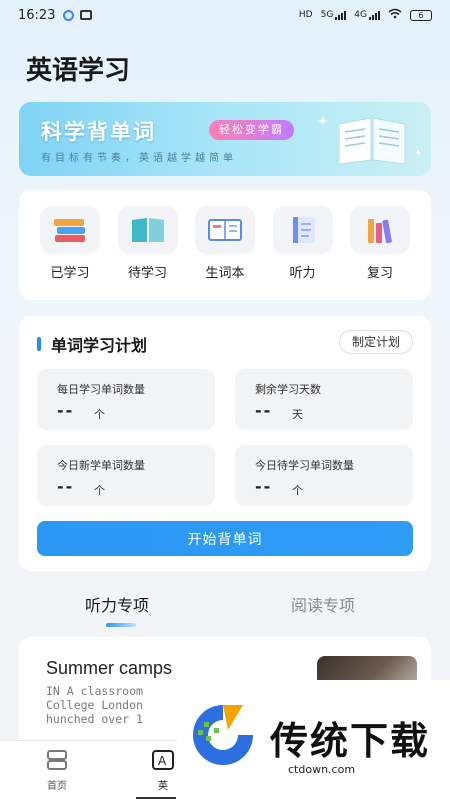 The height and width of the screenshot is (800, 450). I want to click on stat-unit: 天, so click(297, 414).